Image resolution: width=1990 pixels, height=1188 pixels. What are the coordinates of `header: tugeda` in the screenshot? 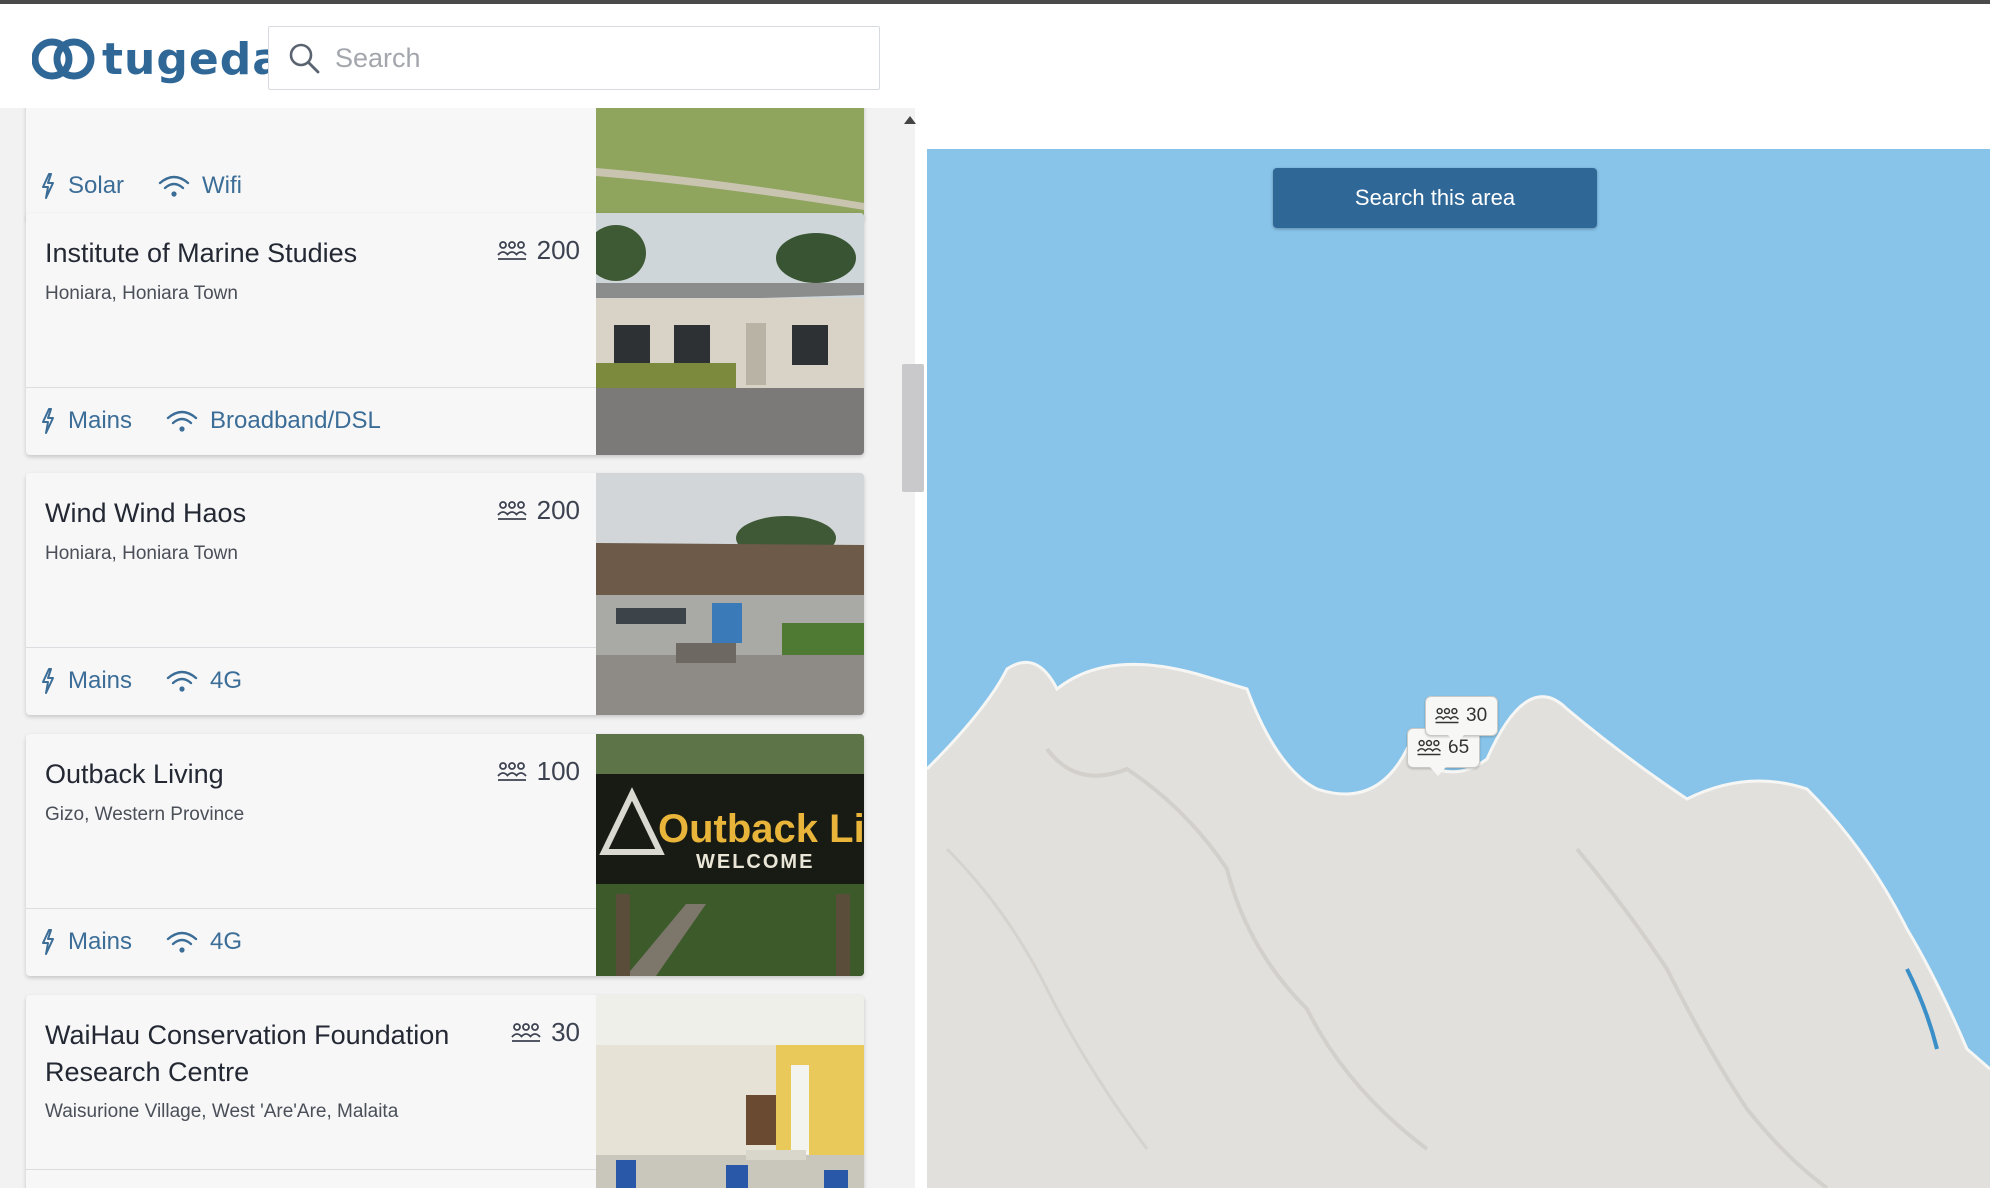 It's located at (457, 56).